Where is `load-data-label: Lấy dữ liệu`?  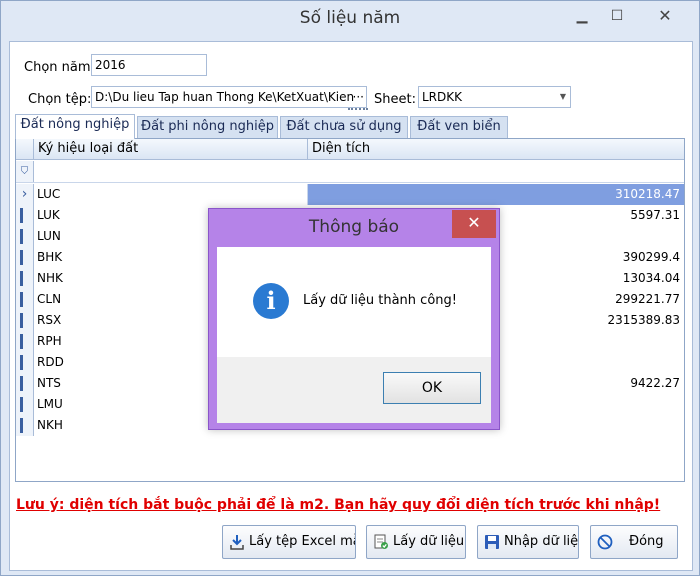 load-data-label: Lấy dữ liệu is located at coordinates (429, 541).